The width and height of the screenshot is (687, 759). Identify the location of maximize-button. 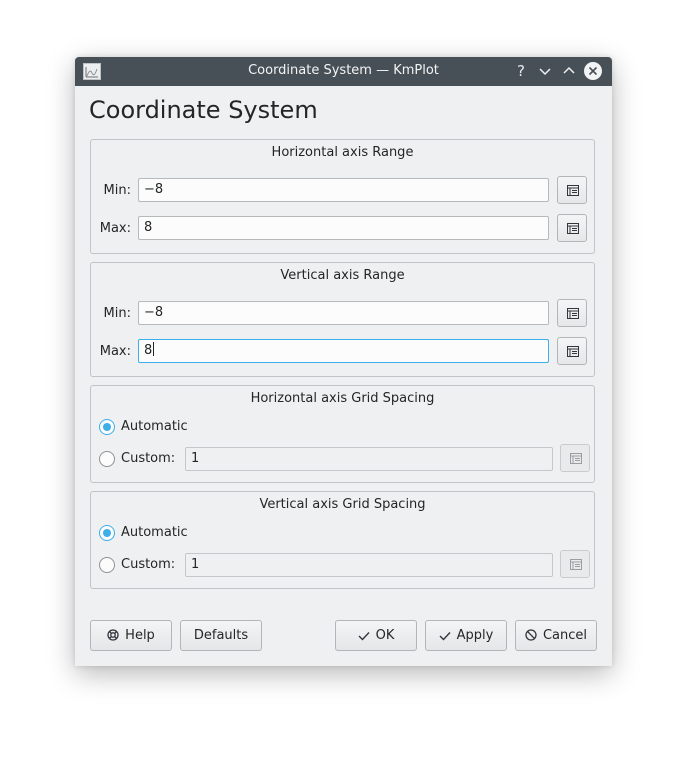
(569, 71).